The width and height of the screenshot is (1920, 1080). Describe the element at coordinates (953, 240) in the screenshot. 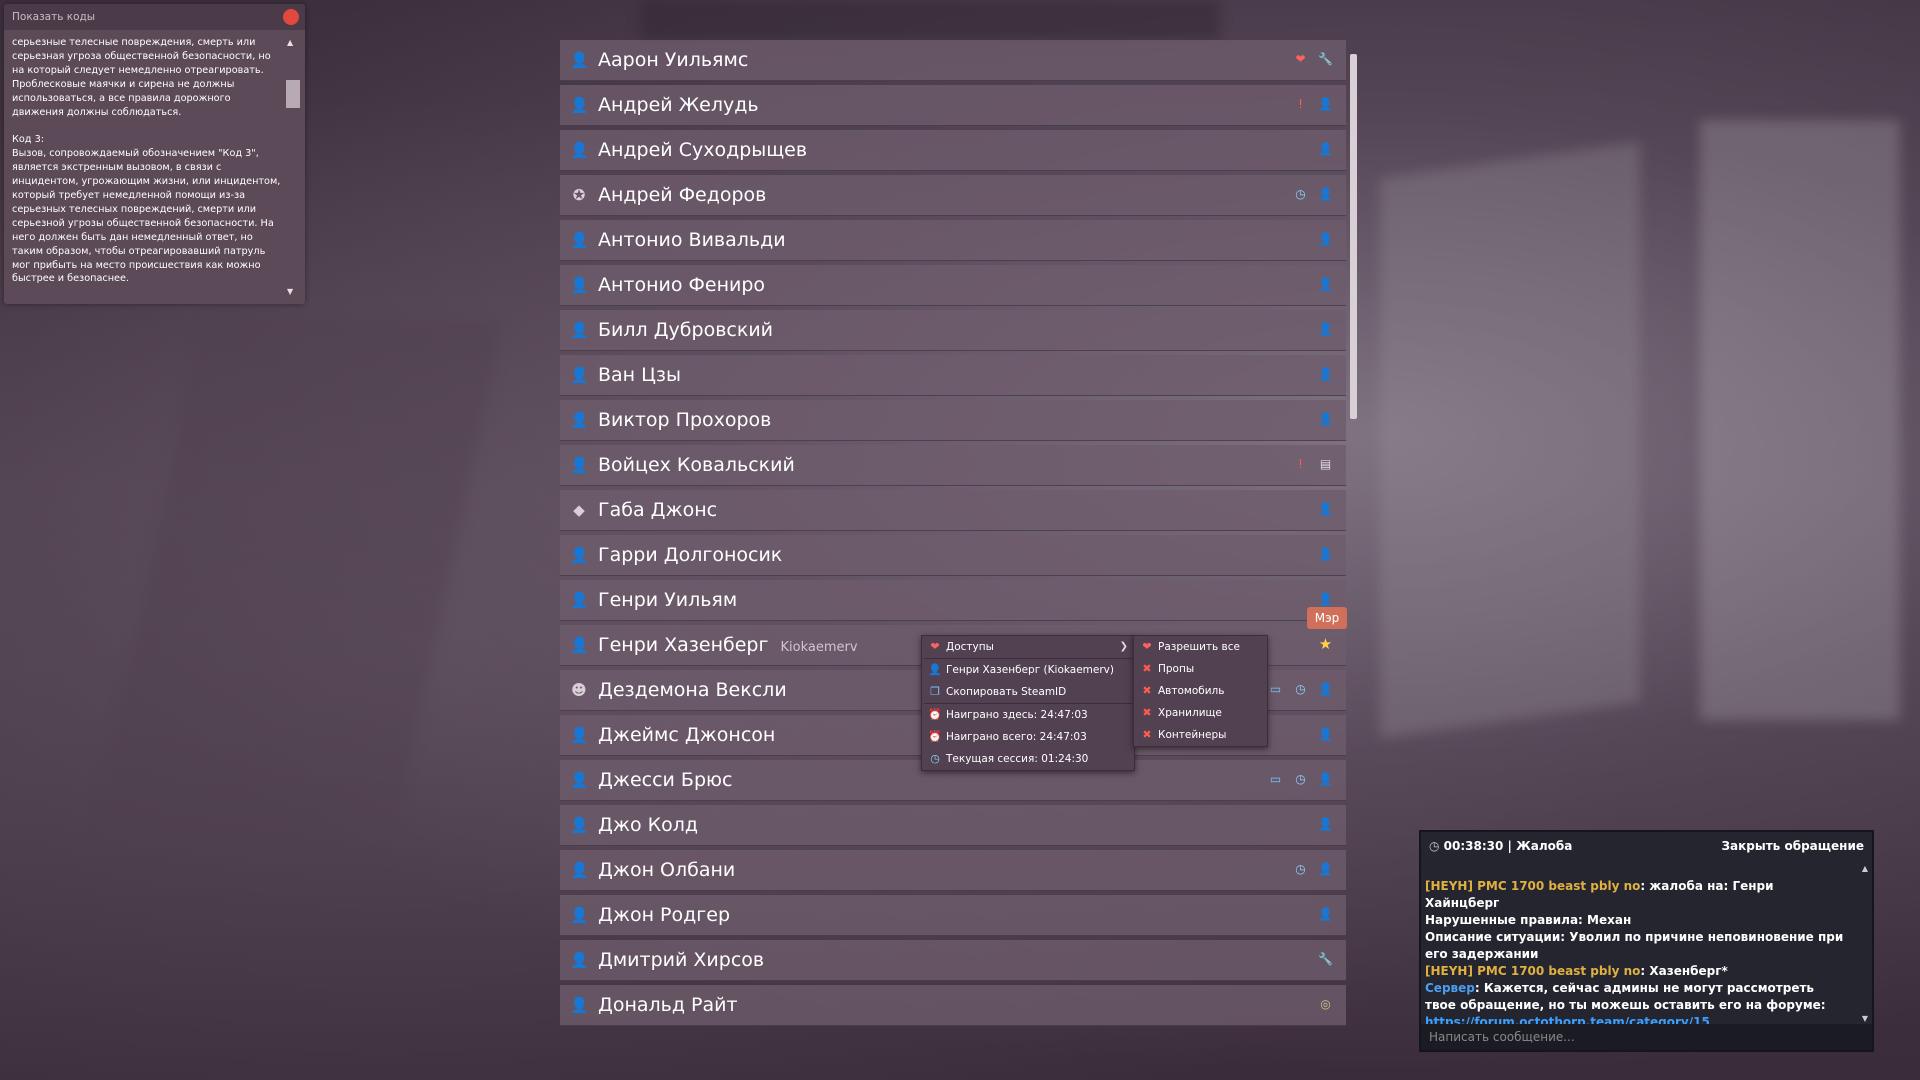

I see `player-row: 👤 Антонио Вивальди 👤` at that location.